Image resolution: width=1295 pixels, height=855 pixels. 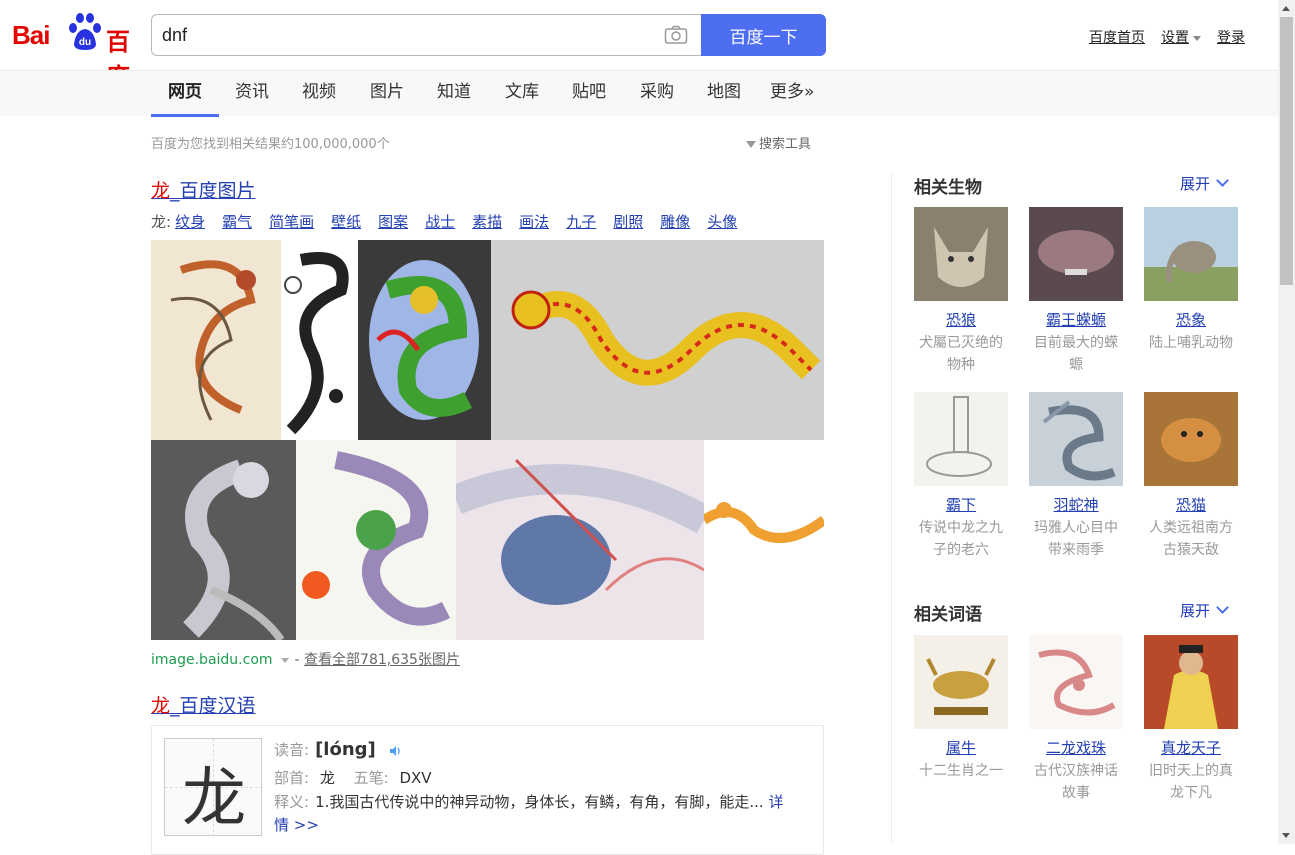 I want to click on link-login: 登录, so click(x=1231, y=37).